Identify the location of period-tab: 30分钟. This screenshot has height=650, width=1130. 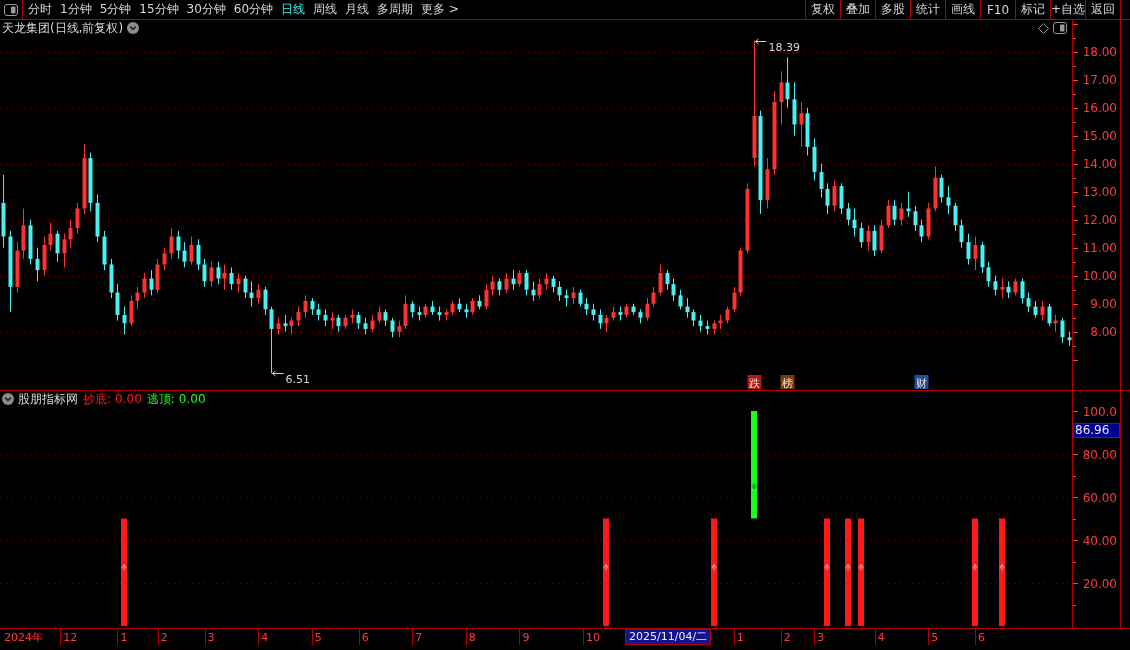
(206, 9).